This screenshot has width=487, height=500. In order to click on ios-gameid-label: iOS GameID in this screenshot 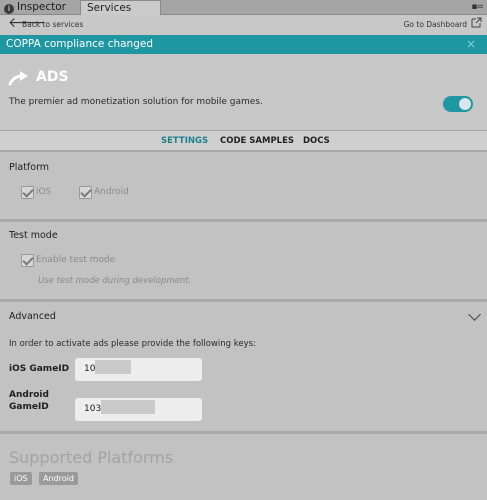, I will do `click(39, 369)`.